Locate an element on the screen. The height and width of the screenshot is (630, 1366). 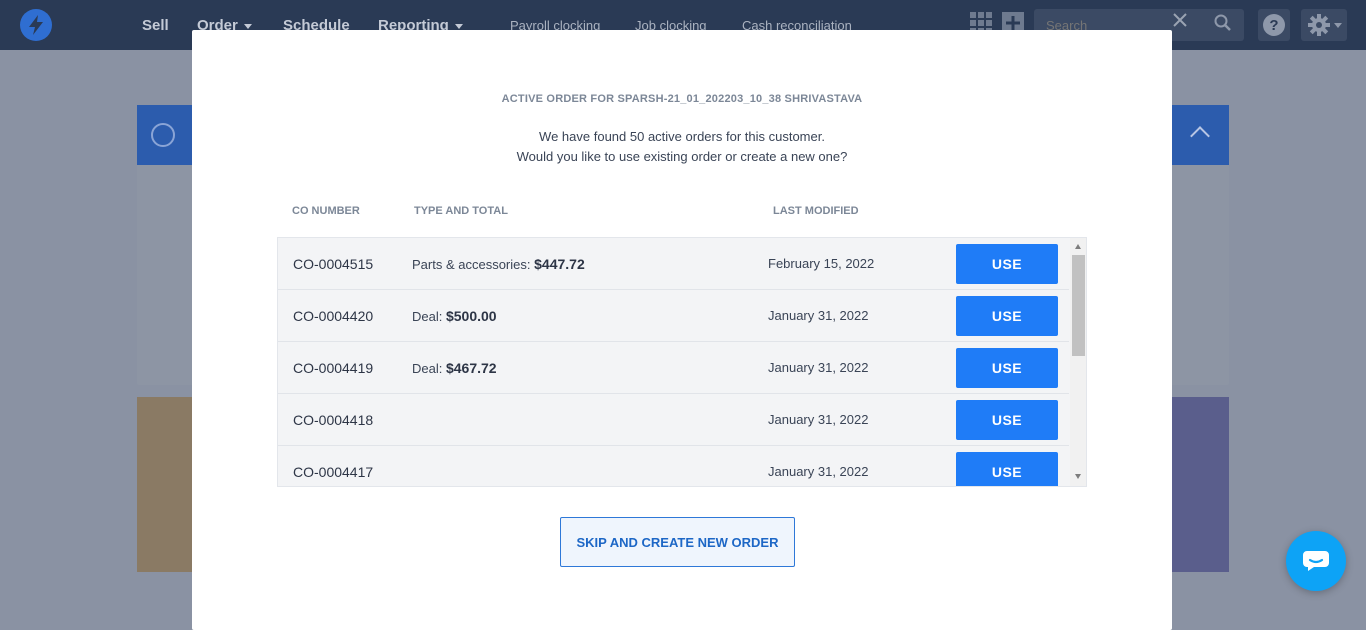
order-total: $500.00 is located at coordinates (471, 316).